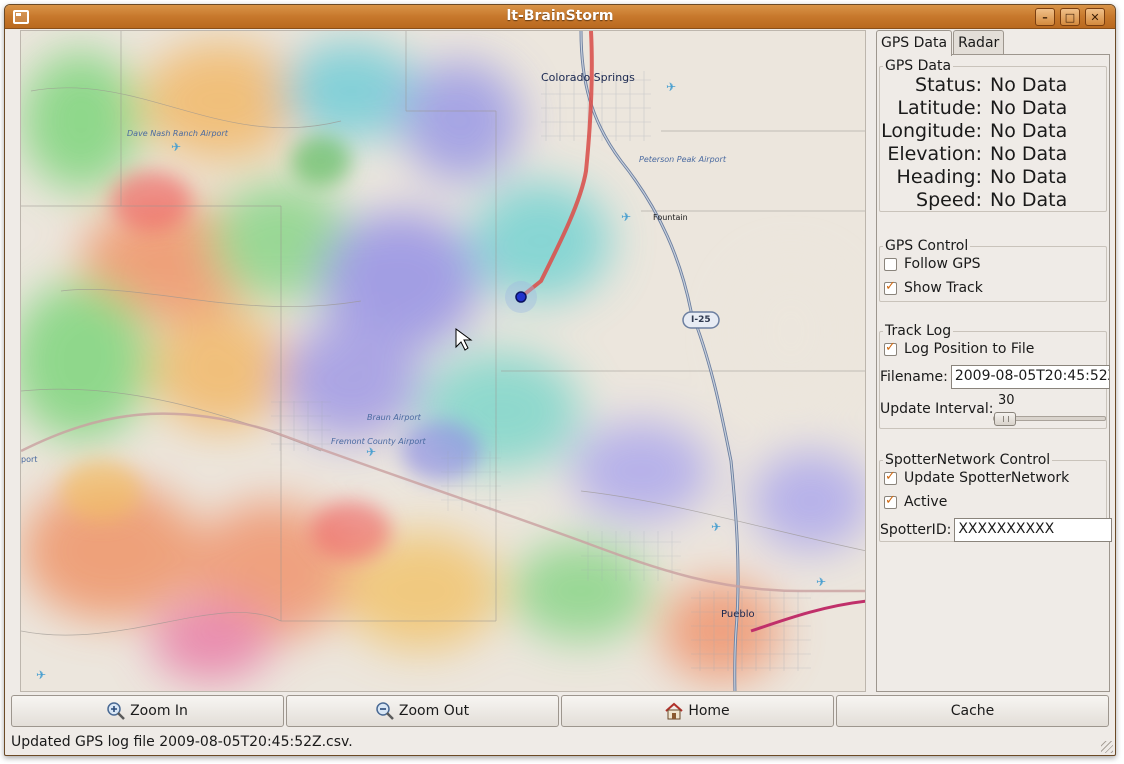  What do you see at coordinates (1005, 419) in the screenshot?
I see `update-interval-slider-handle` at bounding box center [1005, 419].